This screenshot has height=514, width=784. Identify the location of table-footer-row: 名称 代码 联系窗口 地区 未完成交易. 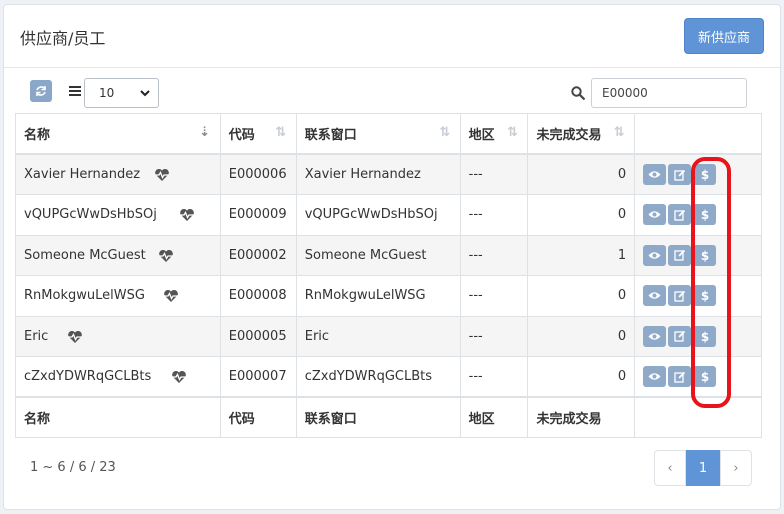
(388, 417).